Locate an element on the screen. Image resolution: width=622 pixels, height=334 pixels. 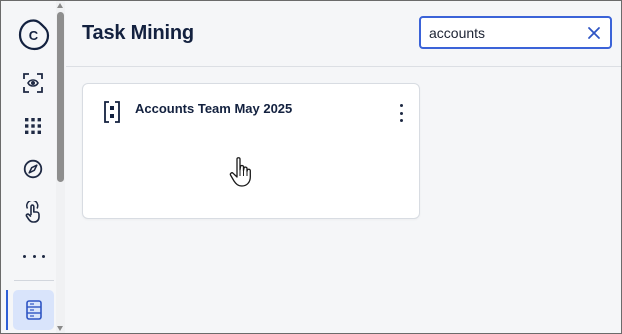
search-input is located at coordinates (504, 33).